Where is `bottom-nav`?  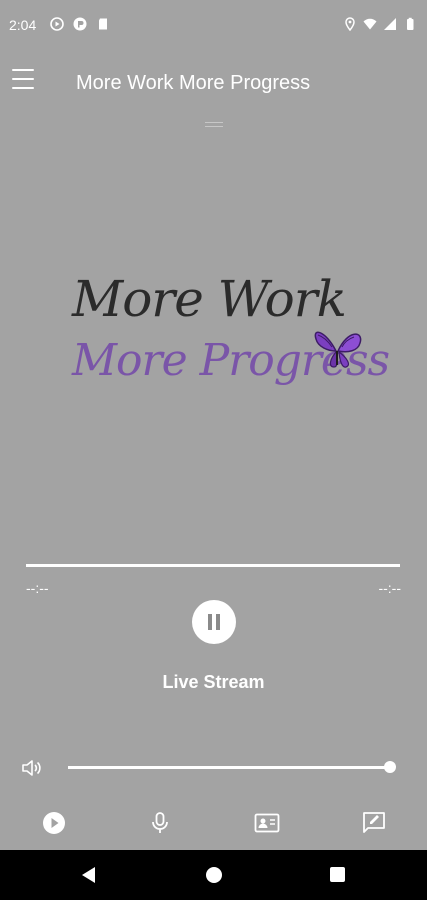 bottom-nav is located at coordinates (213, 825).